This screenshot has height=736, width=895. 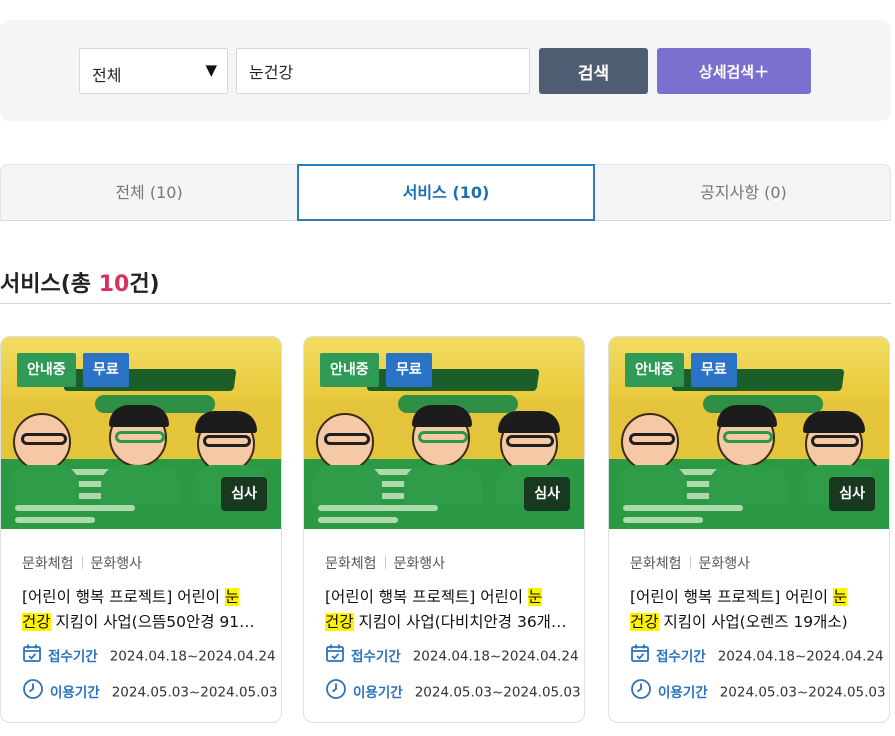 What do you see at coordinates (448, 610) in the screenshot?
I see `service-title: [어린이 행복 프로젝트] 어린이 눈 건강 지킴이 사업(다비치안경 36개소)` at bounding box center [448, 610].